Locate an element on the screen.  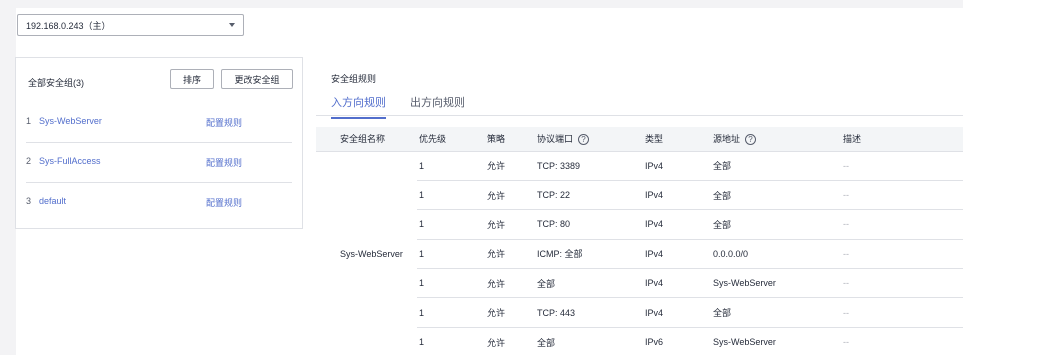
security-group-count-title: 全部安全组(3) is located at coordinates (56, 83).